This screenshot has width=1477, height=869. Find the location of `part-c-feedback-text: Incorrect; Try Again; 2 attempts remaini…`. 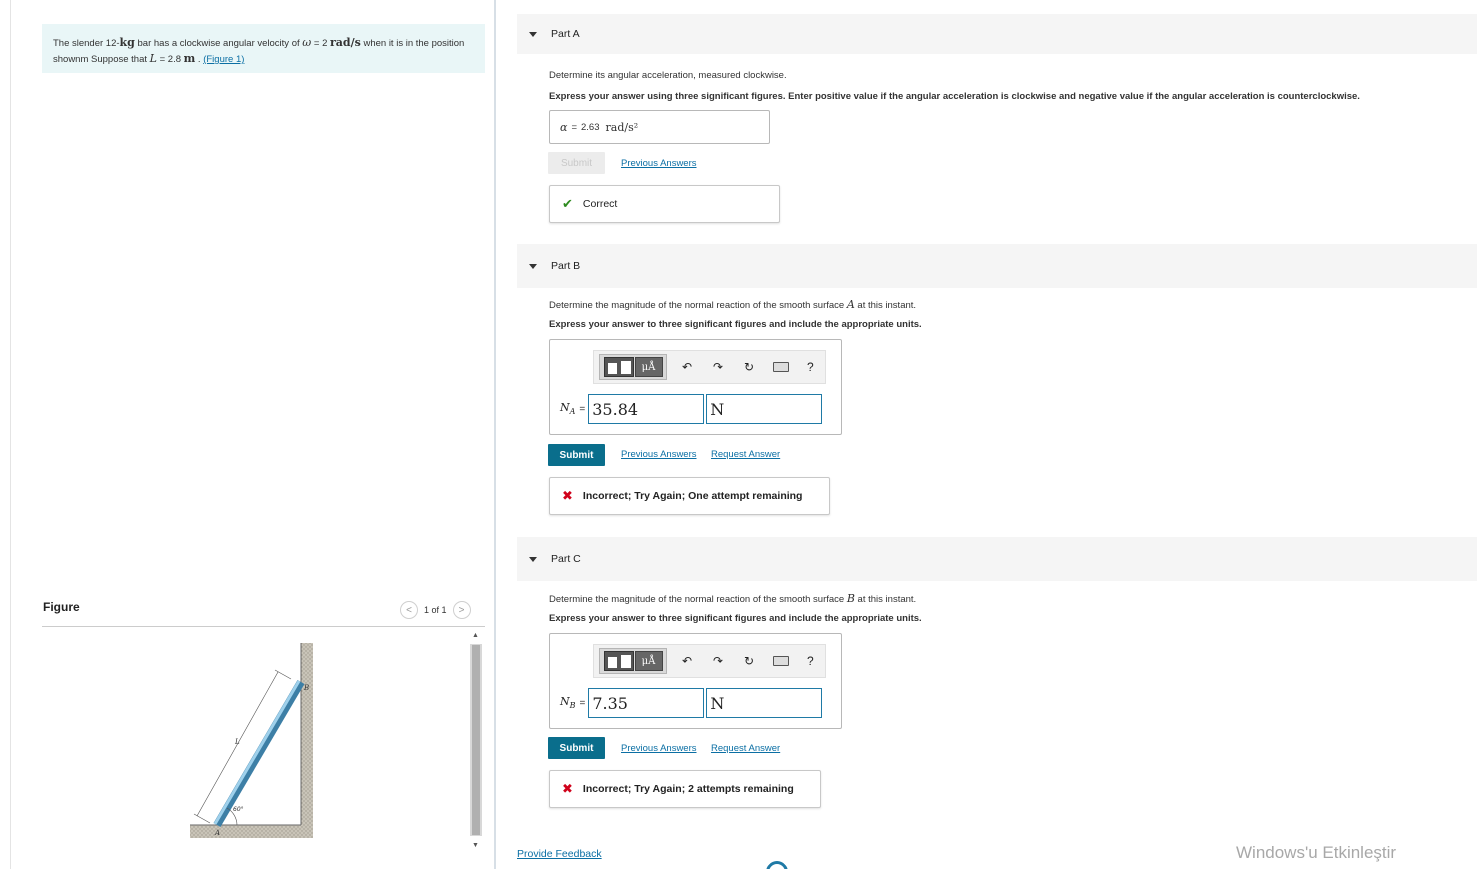

part-c-feedback-text: Incorrect; Try Again; 2 attempts remaini… is located at coordinates (688, 789).